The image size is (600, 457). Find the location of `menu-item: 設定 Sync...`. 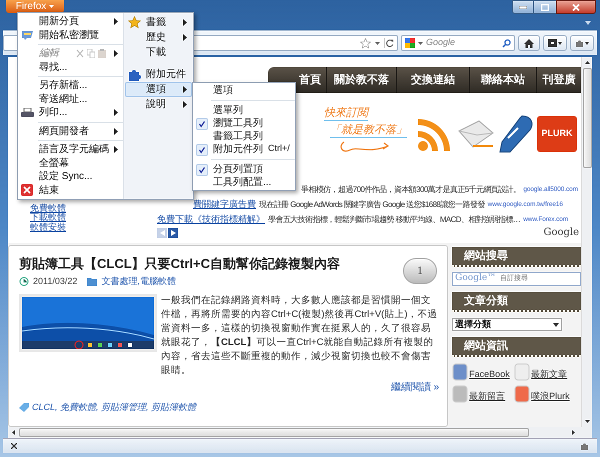

menu-item: 設定 Sync... is located at coordinates (70, 177).